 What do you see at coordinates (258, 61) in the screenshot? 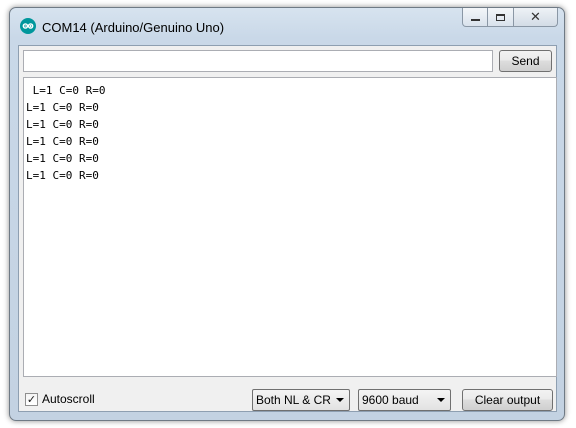
I see `send-input` at bounding box center [258, 61].